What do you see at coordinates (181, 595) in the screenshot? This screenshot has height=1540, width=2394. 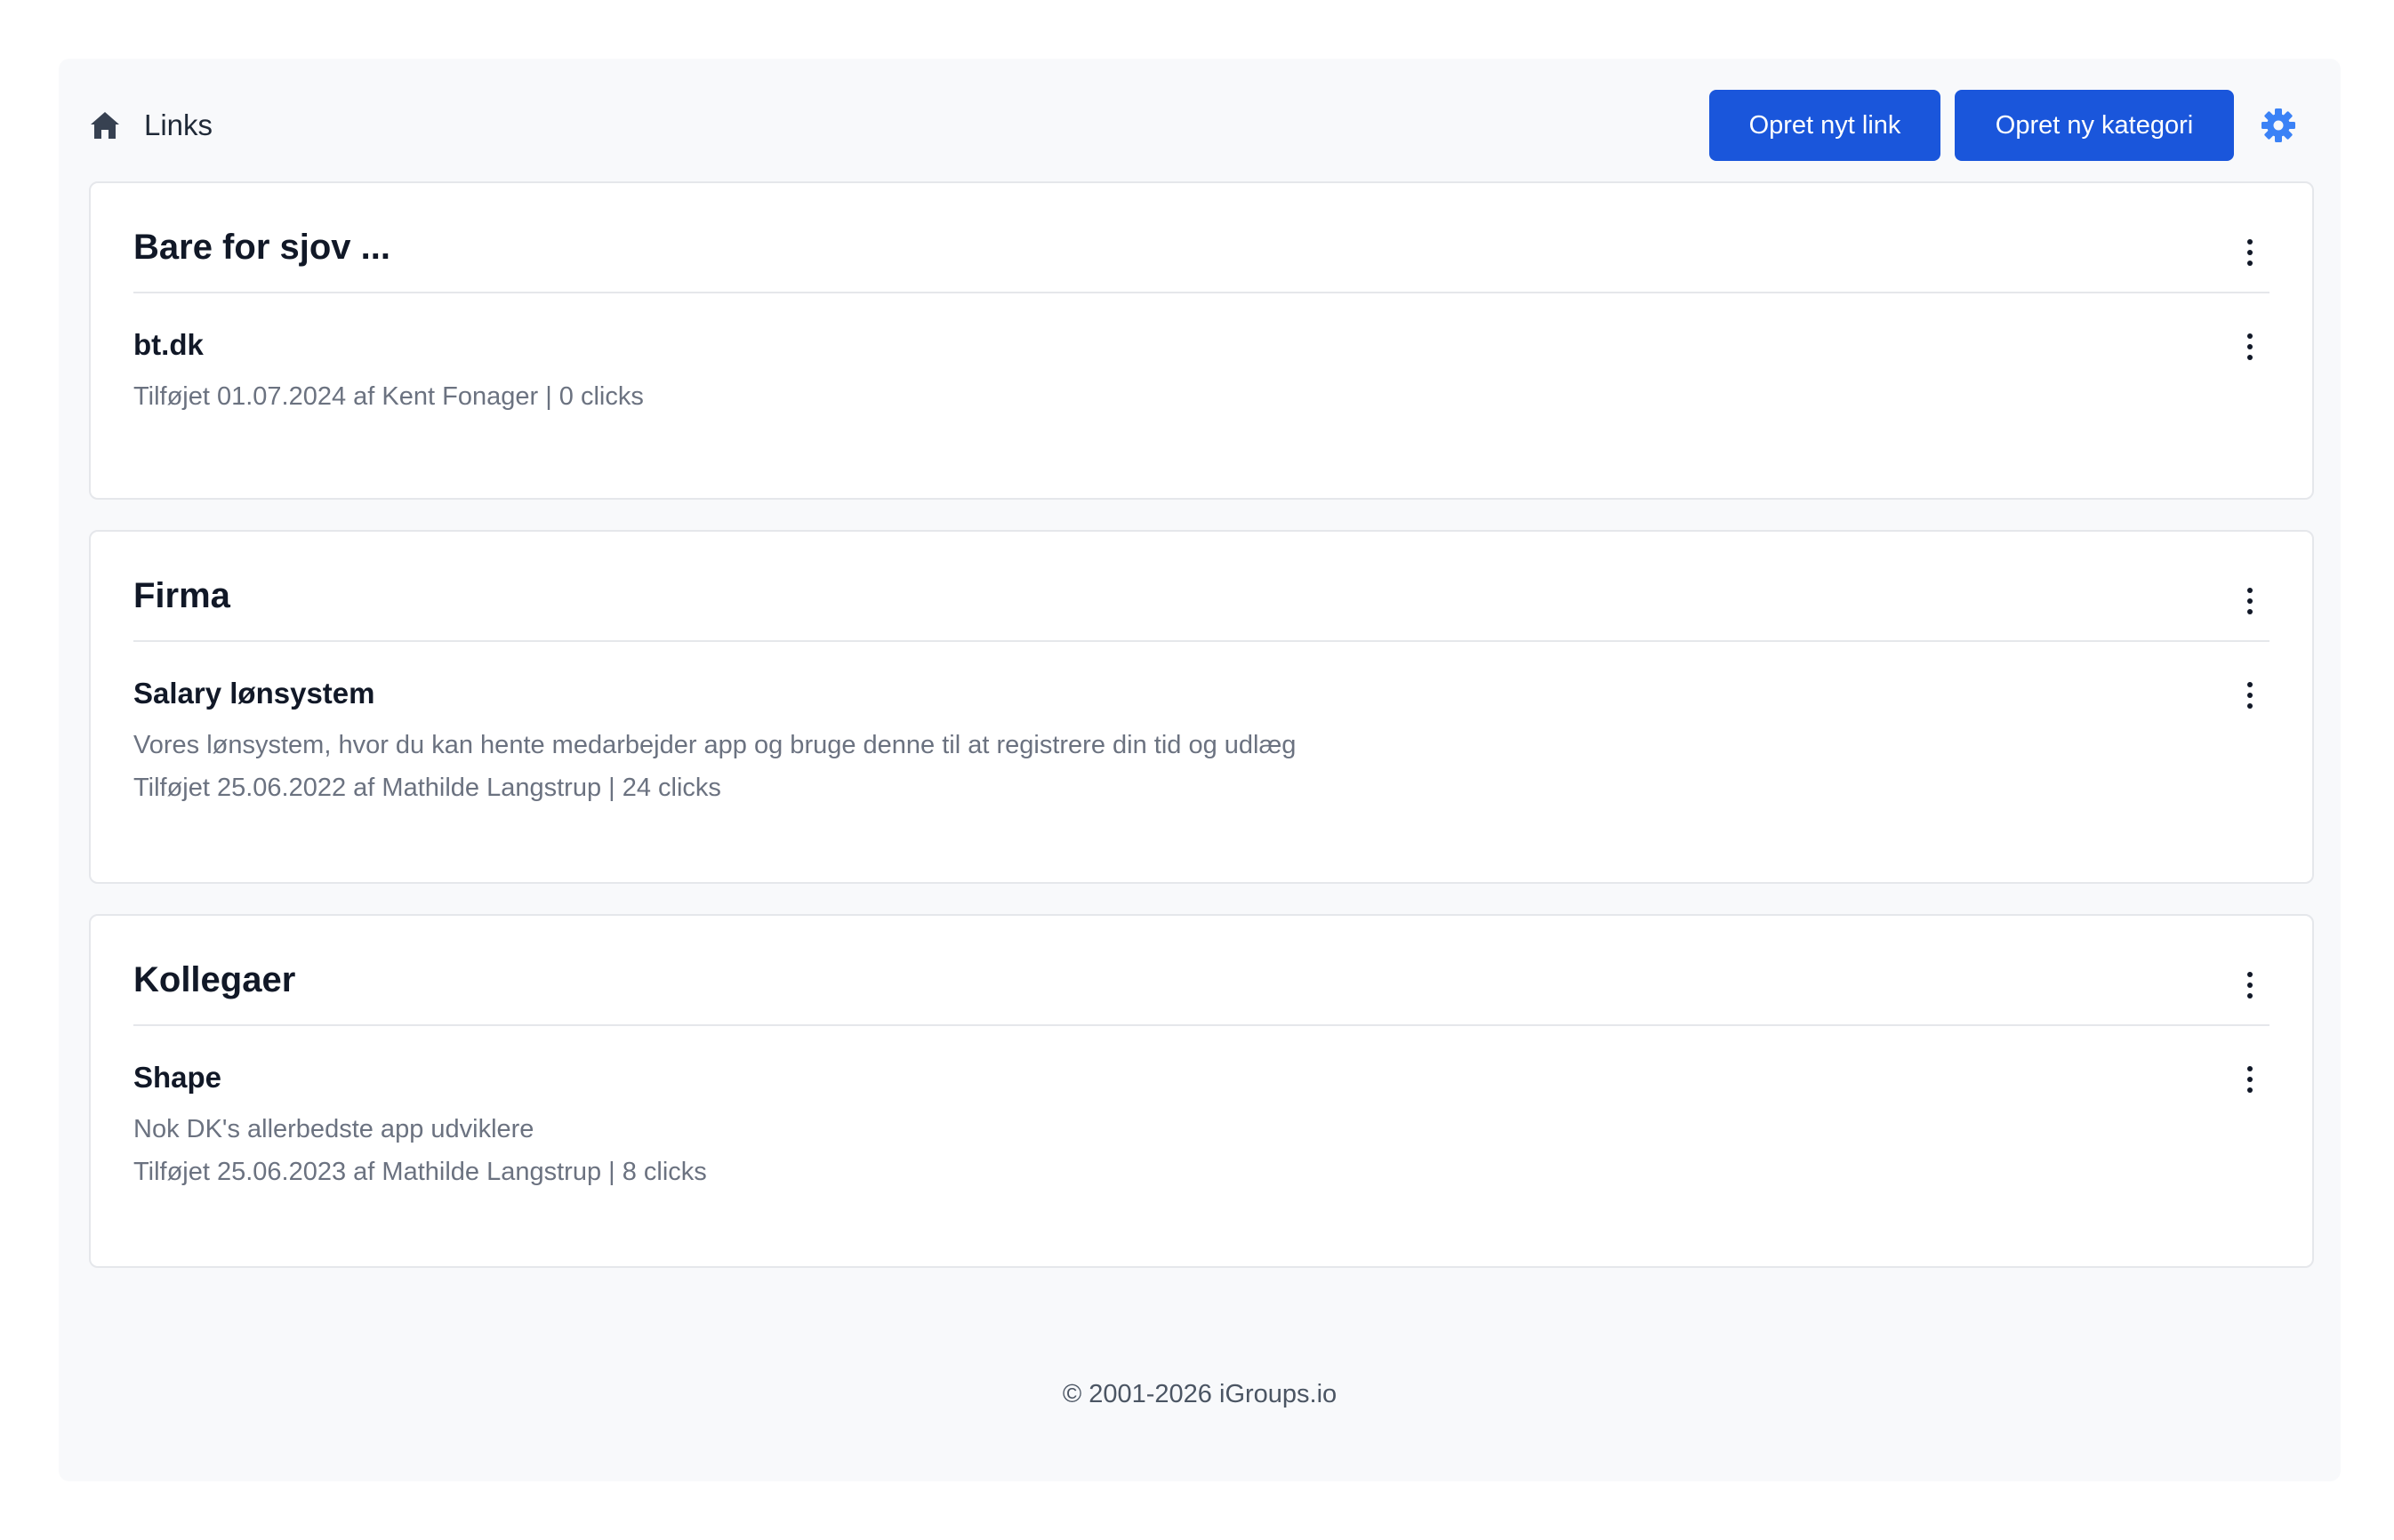 I see `category-title: Firma` at bounding box center [181, 595].